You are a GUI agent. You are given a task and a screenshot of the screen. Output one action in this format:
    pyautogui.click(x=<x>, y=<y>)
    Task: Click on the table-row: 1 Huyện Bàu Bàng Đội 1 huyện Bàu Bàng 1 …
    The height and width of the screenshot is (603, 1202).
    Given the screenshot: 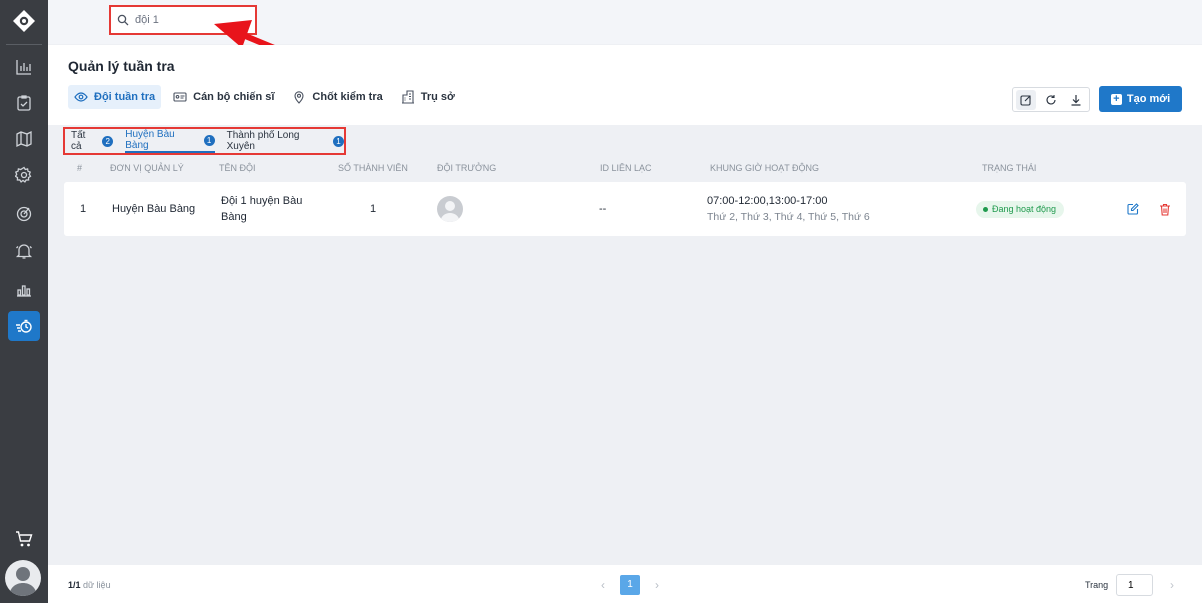 What is the action you would take?
    pyautogui.click(x=625, y=209)
    